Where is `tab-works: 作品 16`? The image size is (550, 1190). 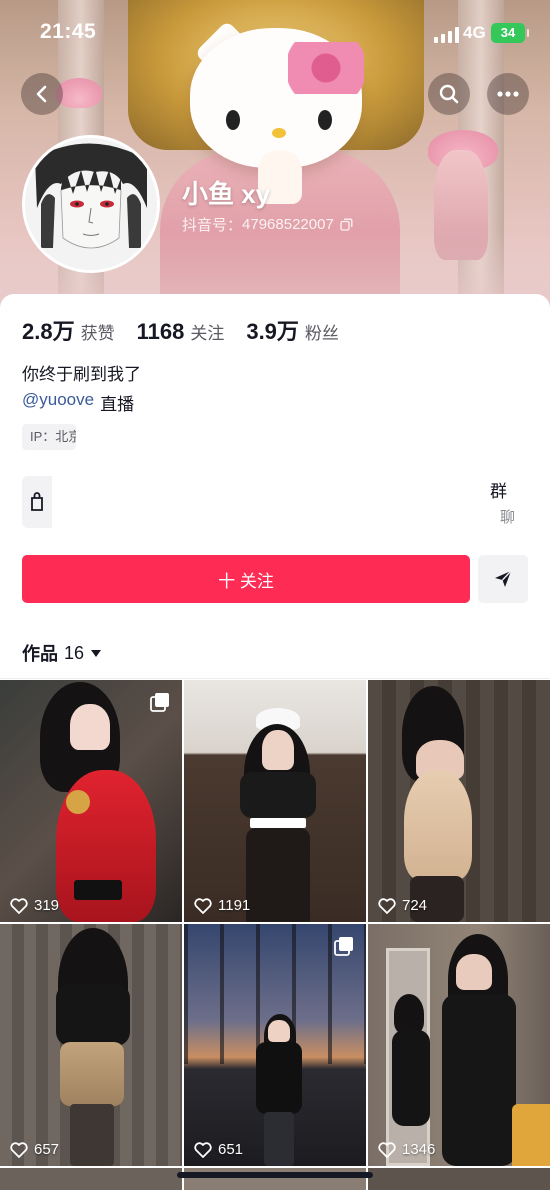 tab-works: 作品 16 is located at coordinates (62, 653).